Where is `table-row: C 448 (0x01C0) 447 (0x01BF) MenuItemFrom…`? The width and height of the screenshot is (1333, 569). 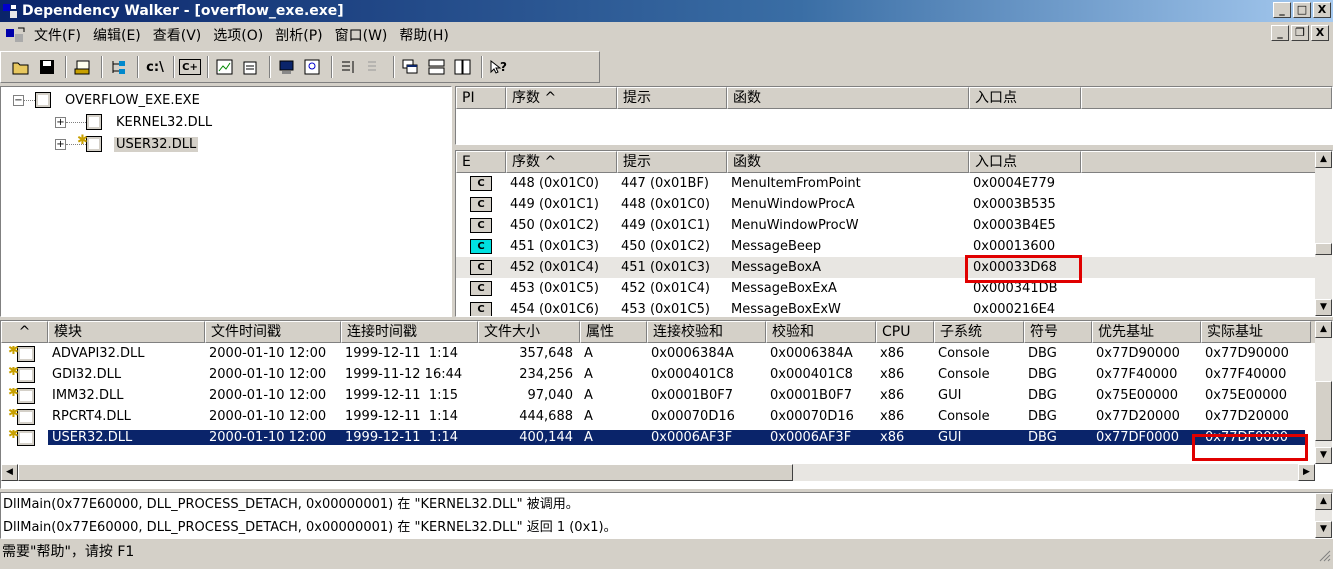
table-row: C 448 (0x01C0) 447 (0x01BF) MenuItemFrom… is located at coordinates (894, 183).